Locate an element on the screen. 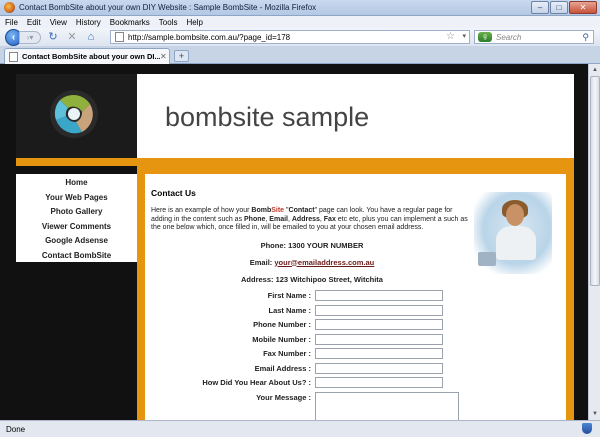 The height and width of the screenshot is (437, 600). form-row: Email Address : is located at coordinates (355, 368).